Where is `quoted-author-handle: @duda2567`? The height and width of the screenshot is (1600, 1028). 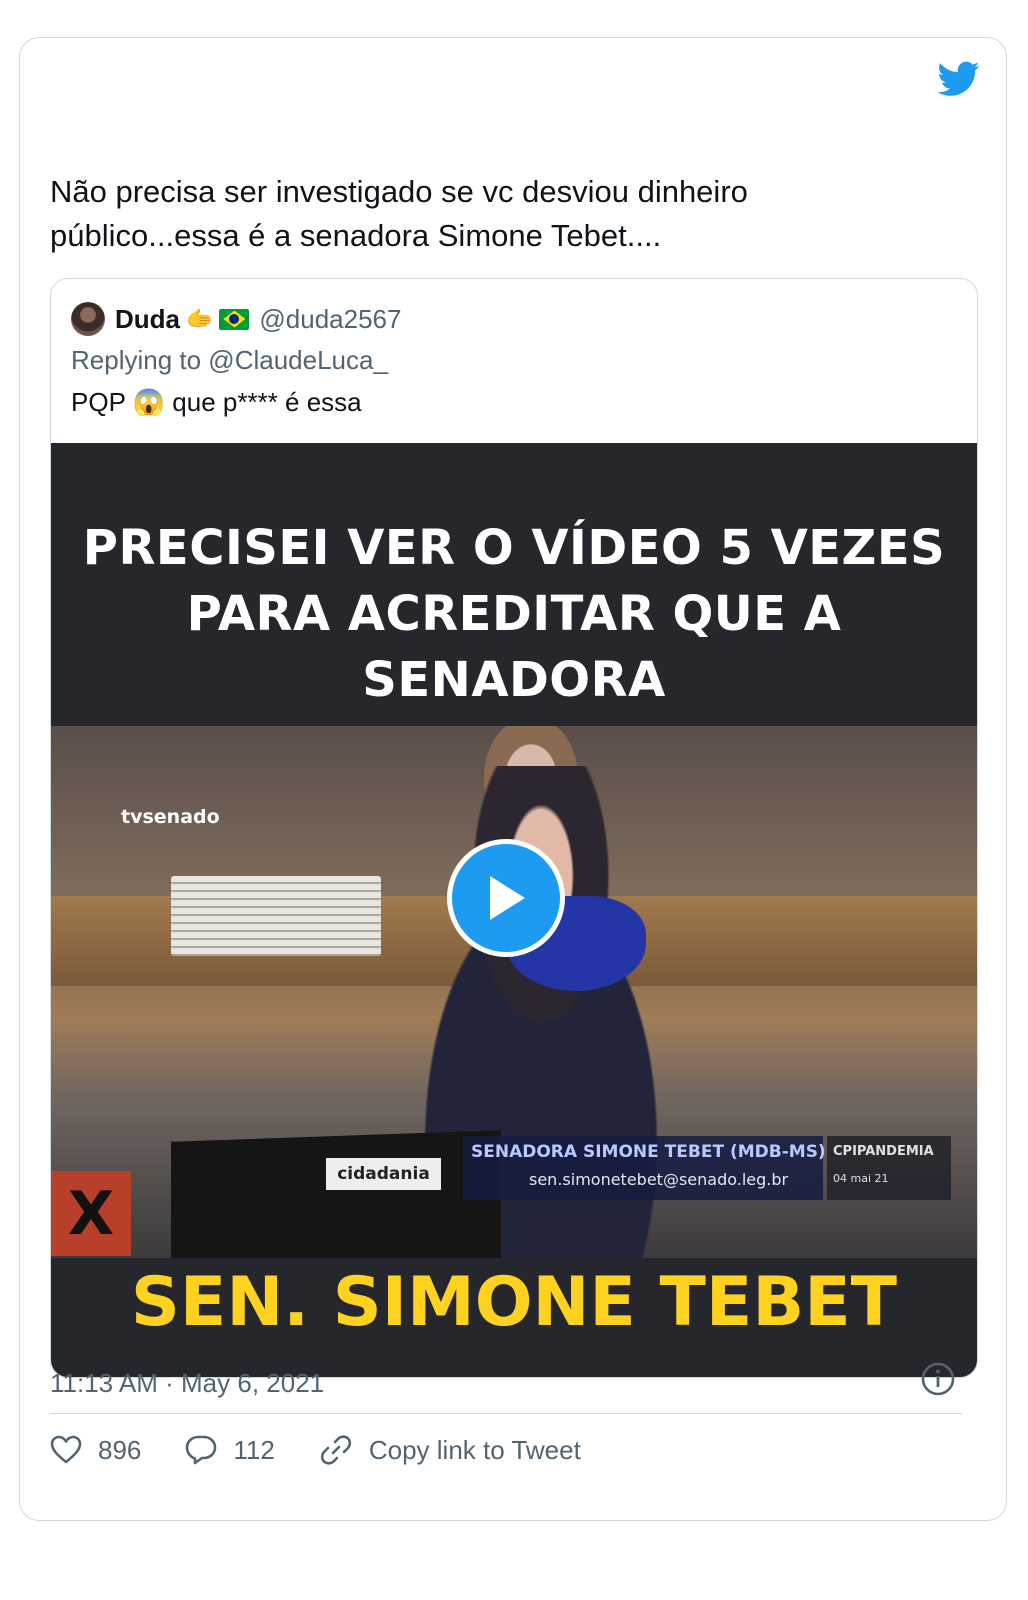
quoted-author-handle: @duda2567 is located at coordinates (330, 319).